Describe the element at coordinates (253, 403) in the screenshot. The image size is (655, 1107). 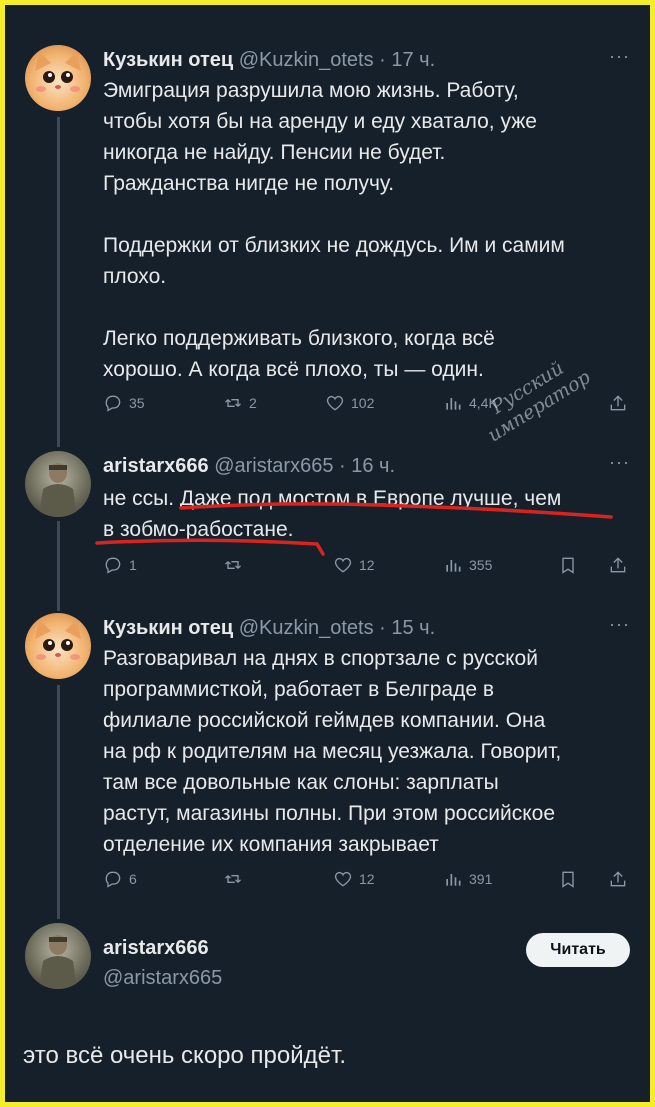
I see `retweet-count: 2` at that location.